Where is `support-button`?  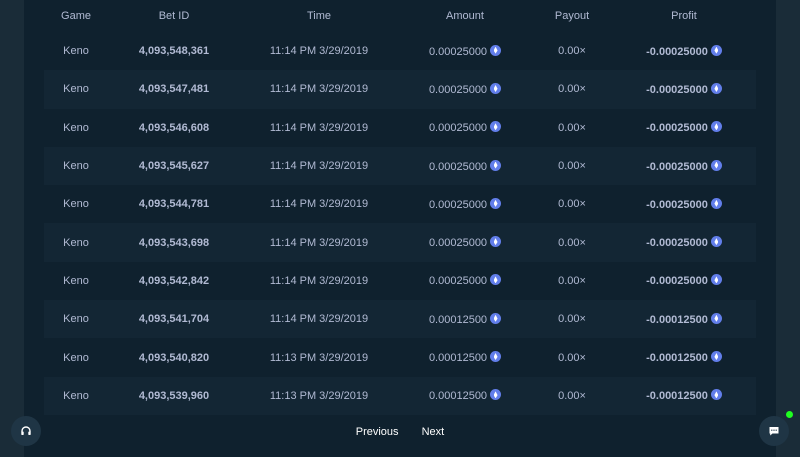
support-button is located at coordinates (26, 431).